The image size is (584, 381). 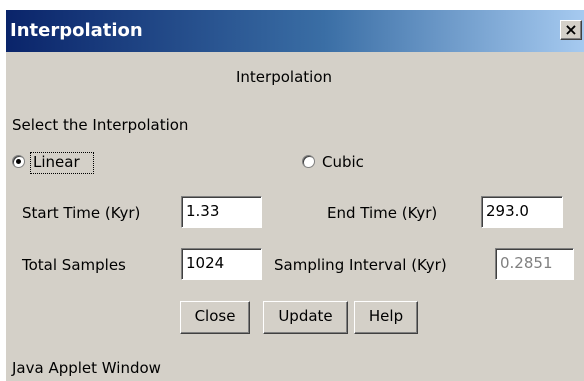 I want to click on close-button: Close, so click(x=215, y=317).